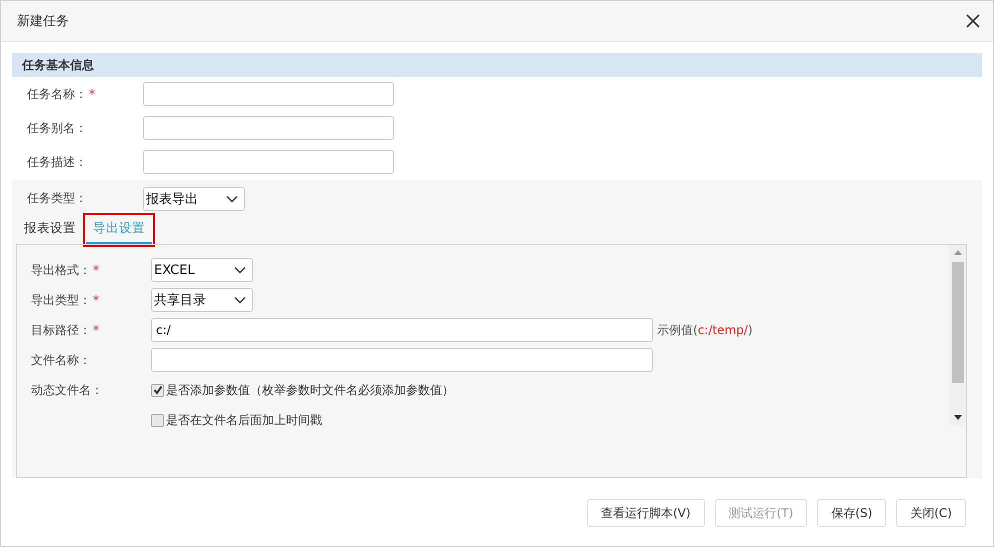 This screenshot has height=547, width=994. What do you see at coordinates (931, 513) in the screenshot?
I see `dialog-button: 关闭(C)` at bounding box center [931, 513].